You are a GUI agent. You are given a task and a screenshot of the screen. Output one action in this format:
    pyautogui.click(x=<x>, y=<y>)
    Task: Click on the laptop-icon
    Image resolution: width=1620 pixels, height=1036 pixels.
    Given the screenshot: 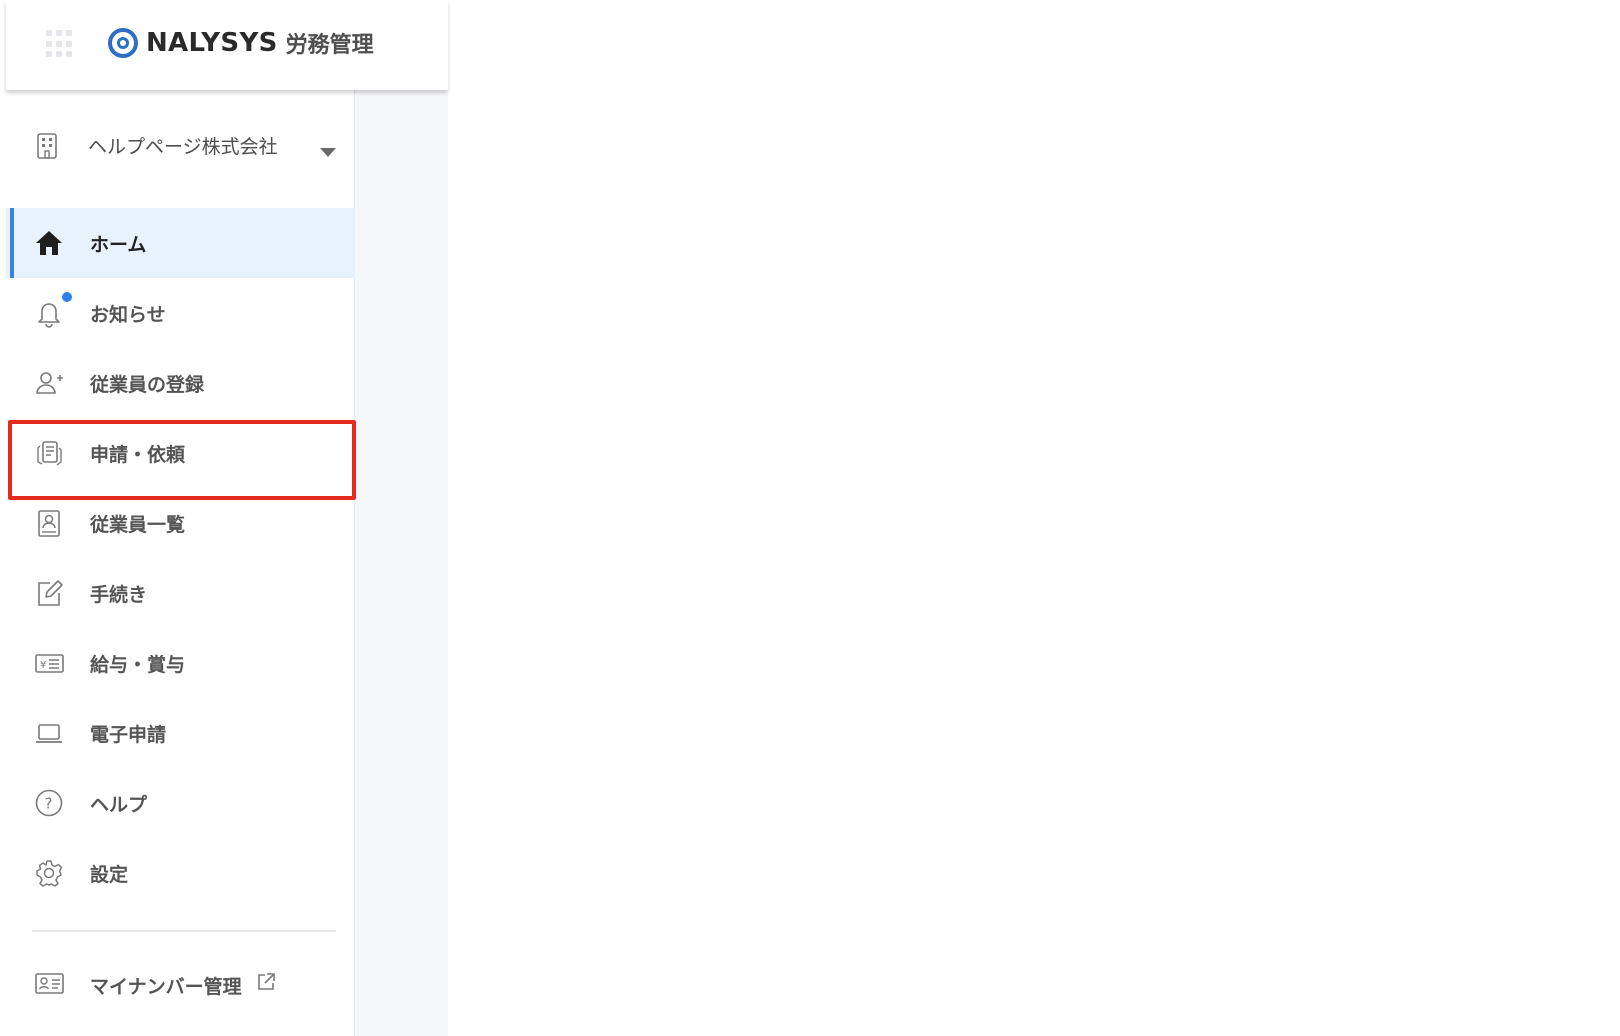 What is the action you would take?
    pyautogui.click(x=49, y=733)
    